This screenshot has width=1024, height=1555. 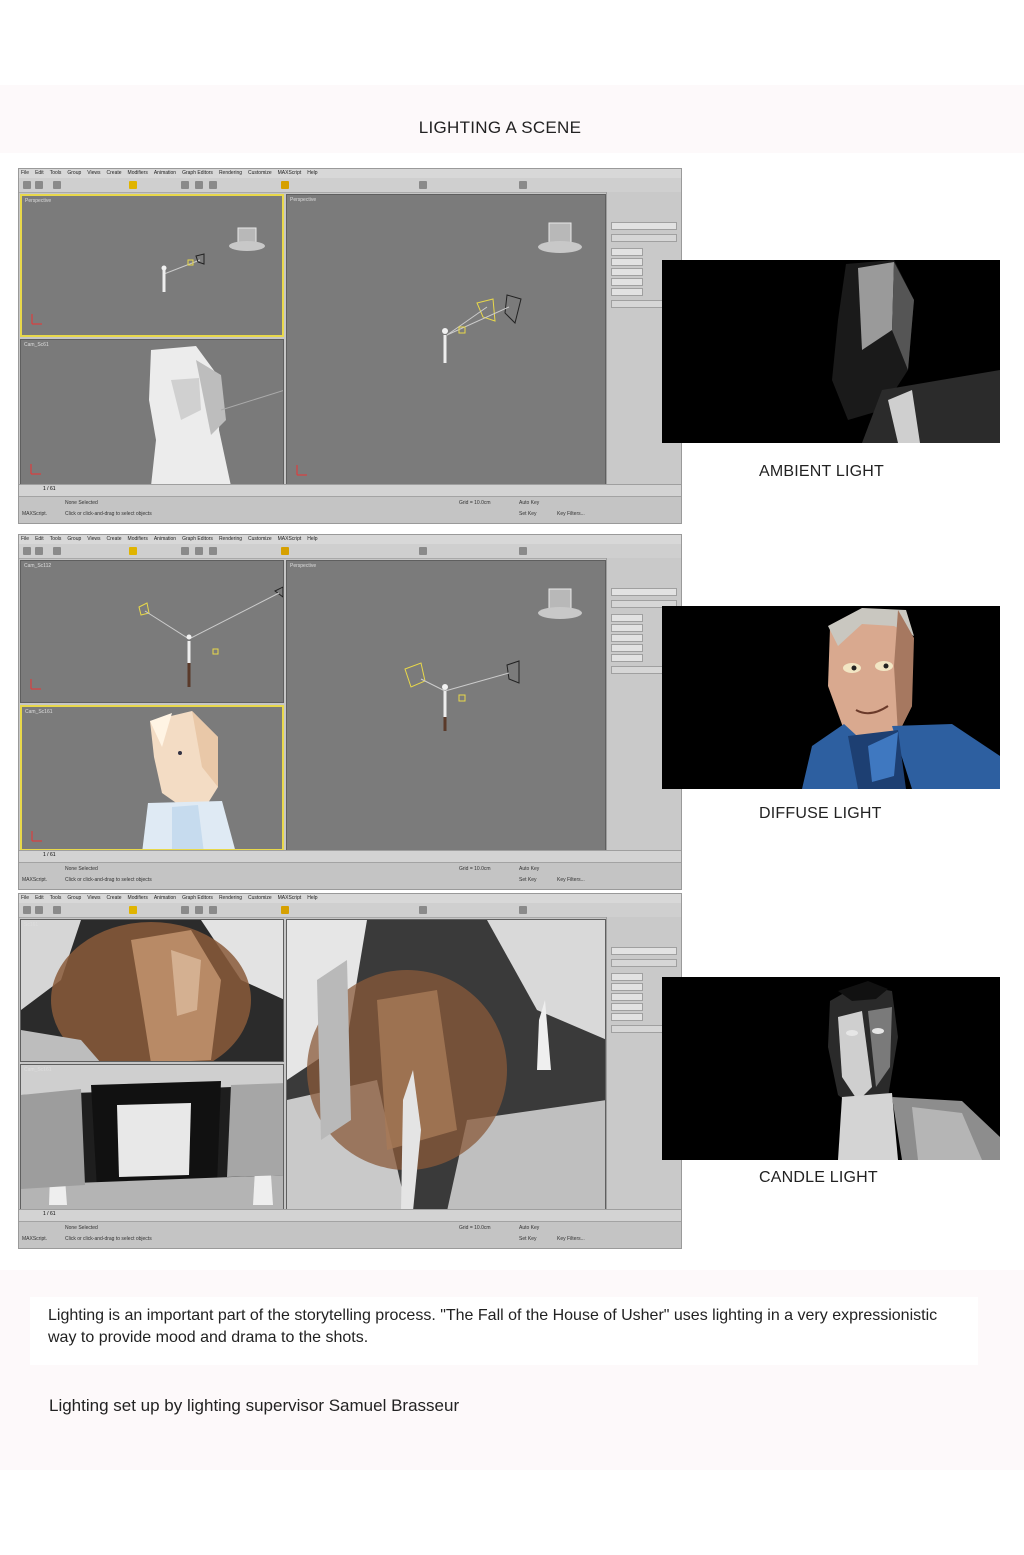 I want to click on viewport-top-left: Sc161, so click(x=152, y=990).